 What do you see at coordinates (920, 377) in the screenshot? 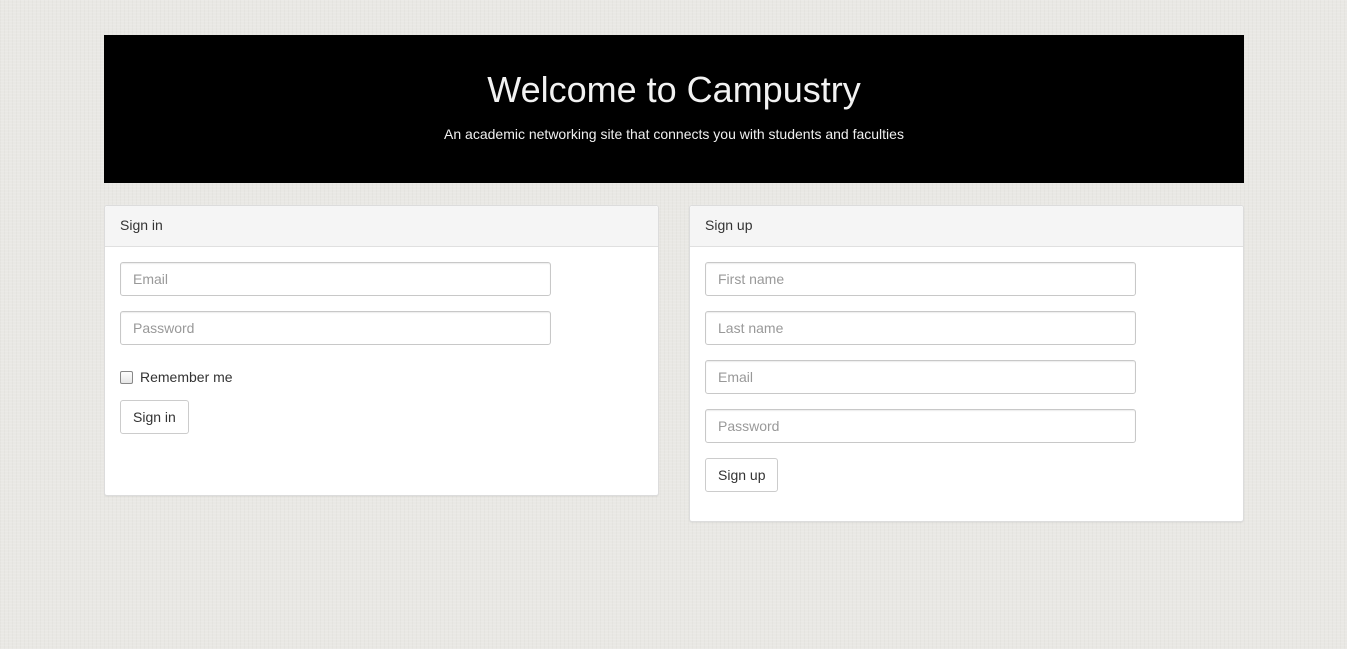
I see `signup-email-input` at bounding box center [920, 377].